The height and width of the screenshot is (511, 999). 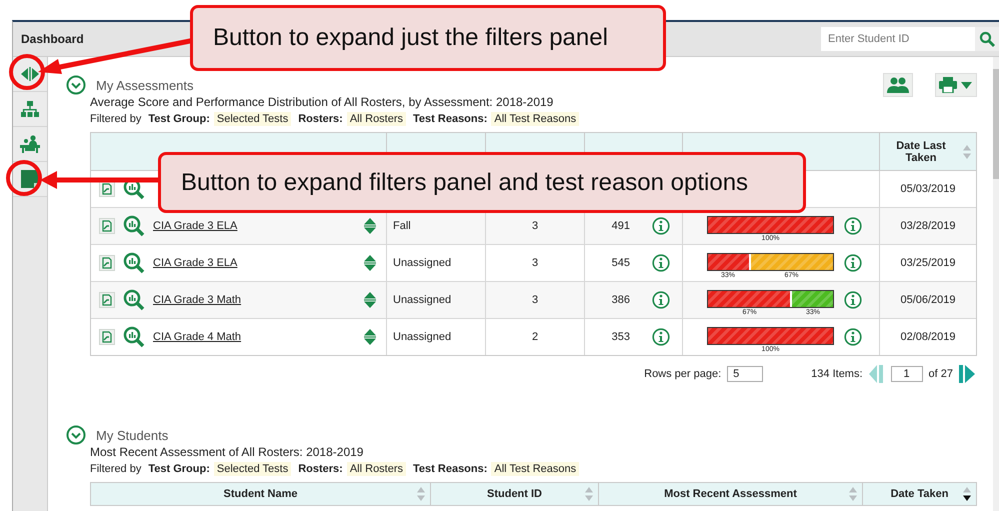 What do you see at coordinates (898, 39) in the screenshot?
I see `student-id-field: Enter Student ID` at bounding box center [898, 39].